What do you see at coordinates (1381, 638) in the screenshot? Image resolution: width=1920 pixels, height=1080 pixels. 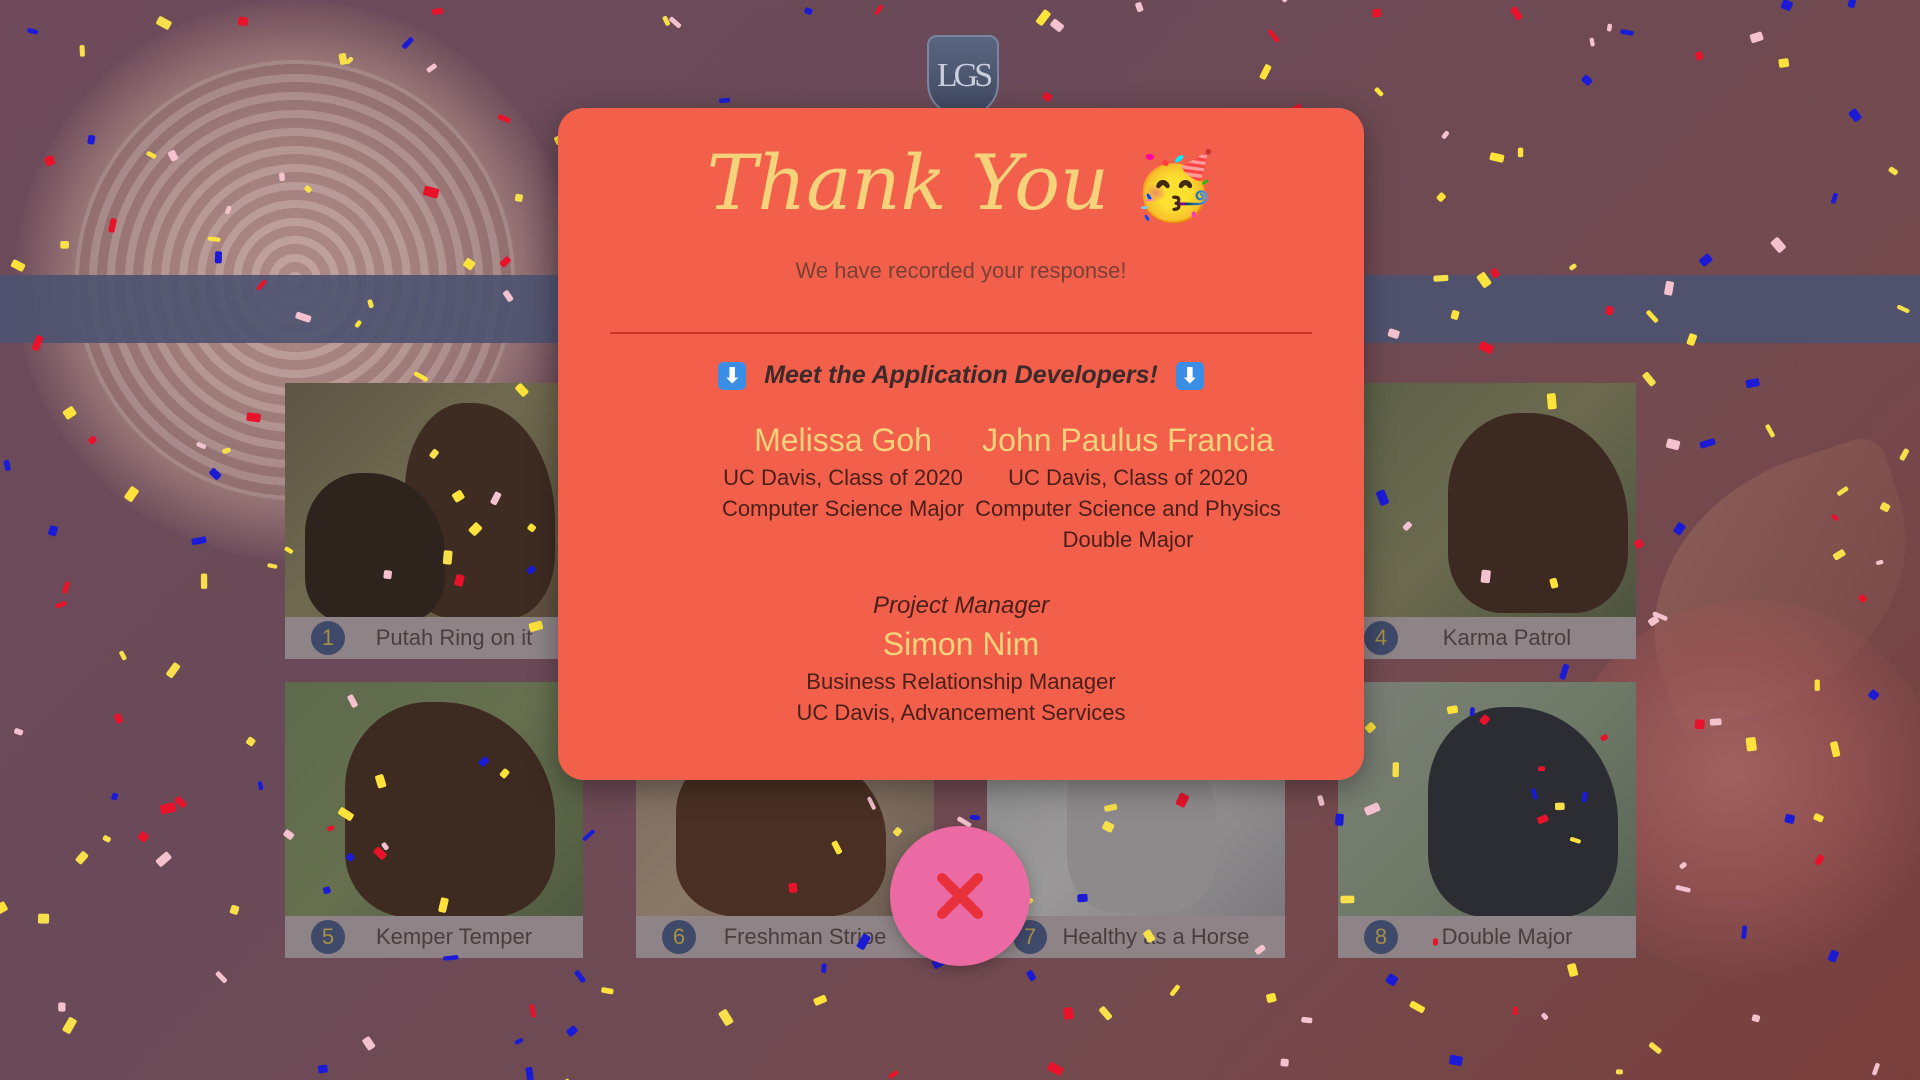 I see `card-number-badge: 4` at bounding box center [1381, 638].